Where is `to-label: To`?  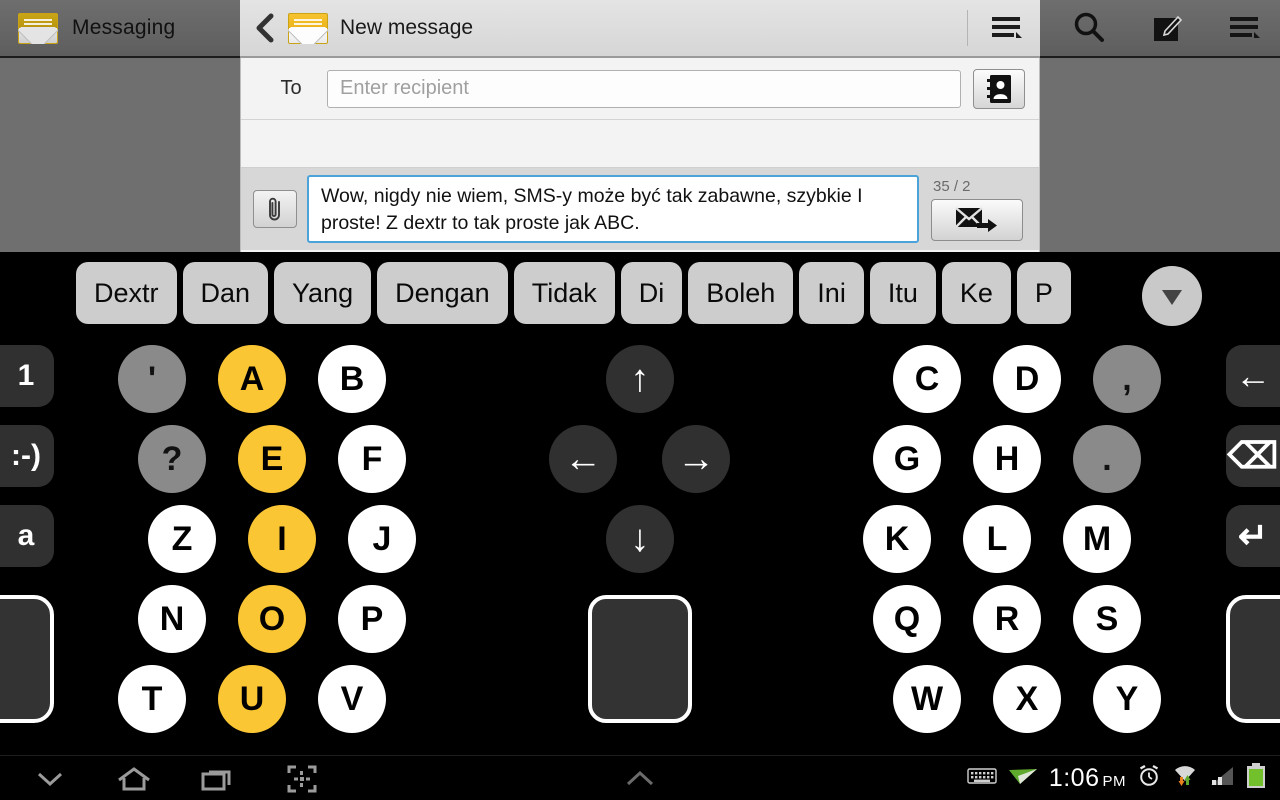
to-label: To is located at coordinates (291, 88).